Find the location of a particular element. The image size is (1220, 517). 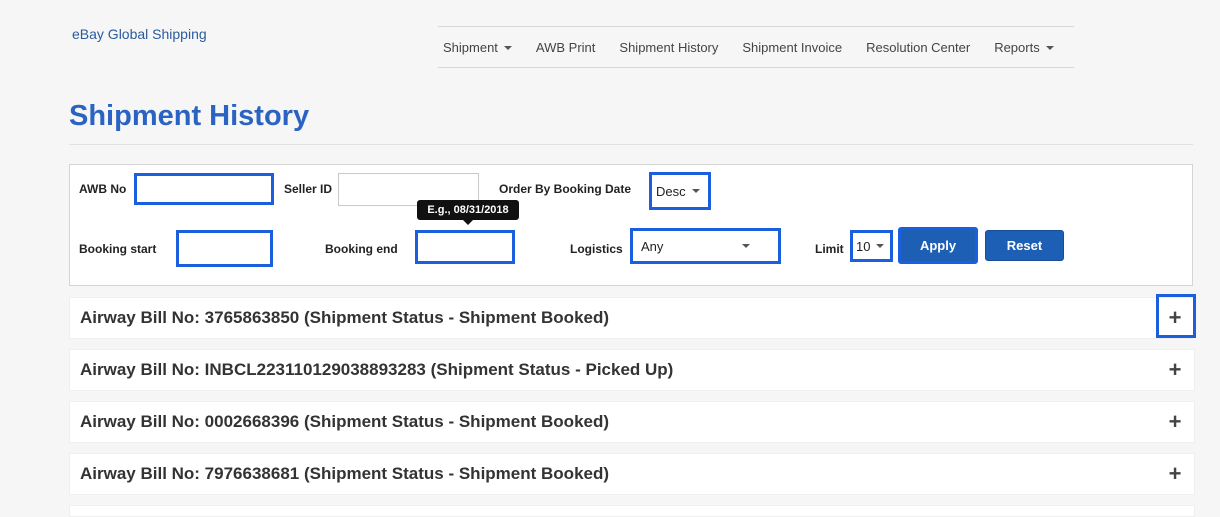

booking-end-input is located at coordinates (465, 247).